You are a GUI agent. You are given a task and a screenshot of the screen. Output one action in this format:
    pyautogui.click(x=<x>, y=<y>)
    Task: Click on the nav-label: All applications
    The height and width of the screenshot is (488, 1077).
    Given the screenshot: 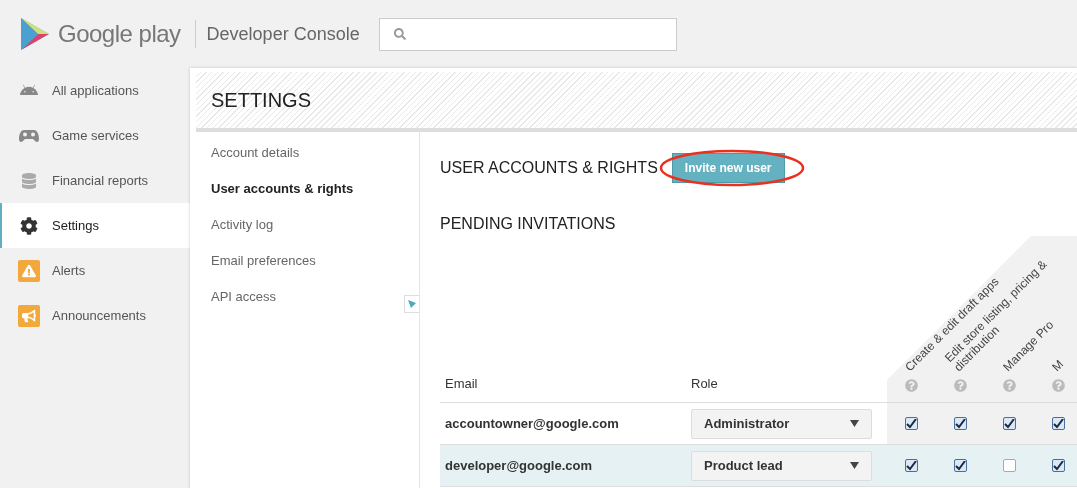 What is the action you would take?
    pyautogui.click(x=95, y=90)
    